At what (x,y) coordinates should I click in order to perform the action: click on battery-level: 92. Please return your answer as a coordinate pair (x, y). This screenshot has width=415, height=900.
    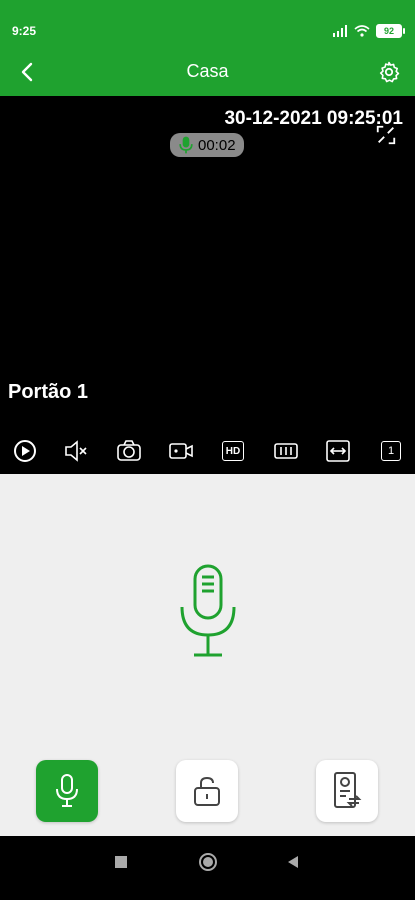
    Looking at the image, I should click on (389, 31).